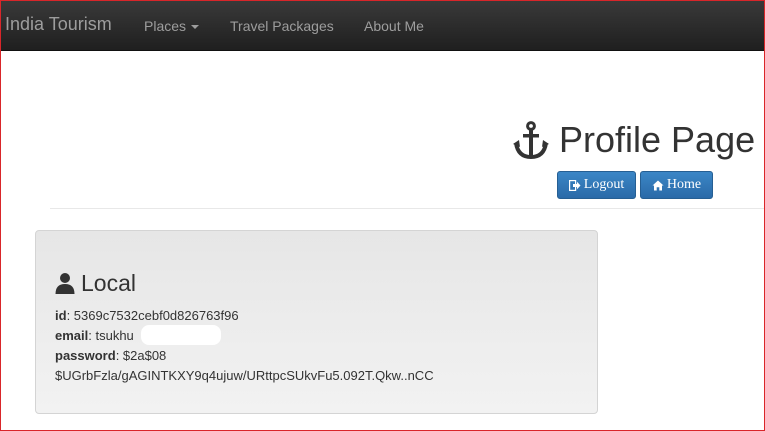 This screenshot has width=765, height=431. Describe the element at coordinates (181, 335) in the screenshot. I see `redaction-mark` at that location.